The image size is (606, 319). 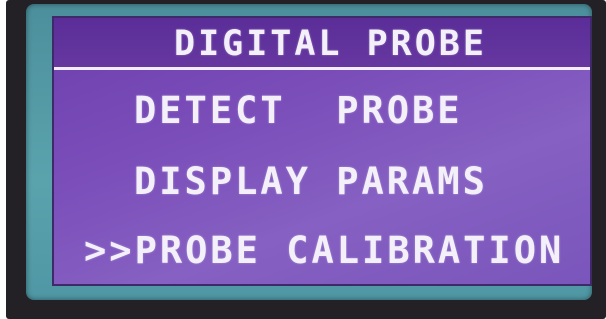 I want to click on title-bar: DIGITAL PROBE, so click(x=322, y=44).